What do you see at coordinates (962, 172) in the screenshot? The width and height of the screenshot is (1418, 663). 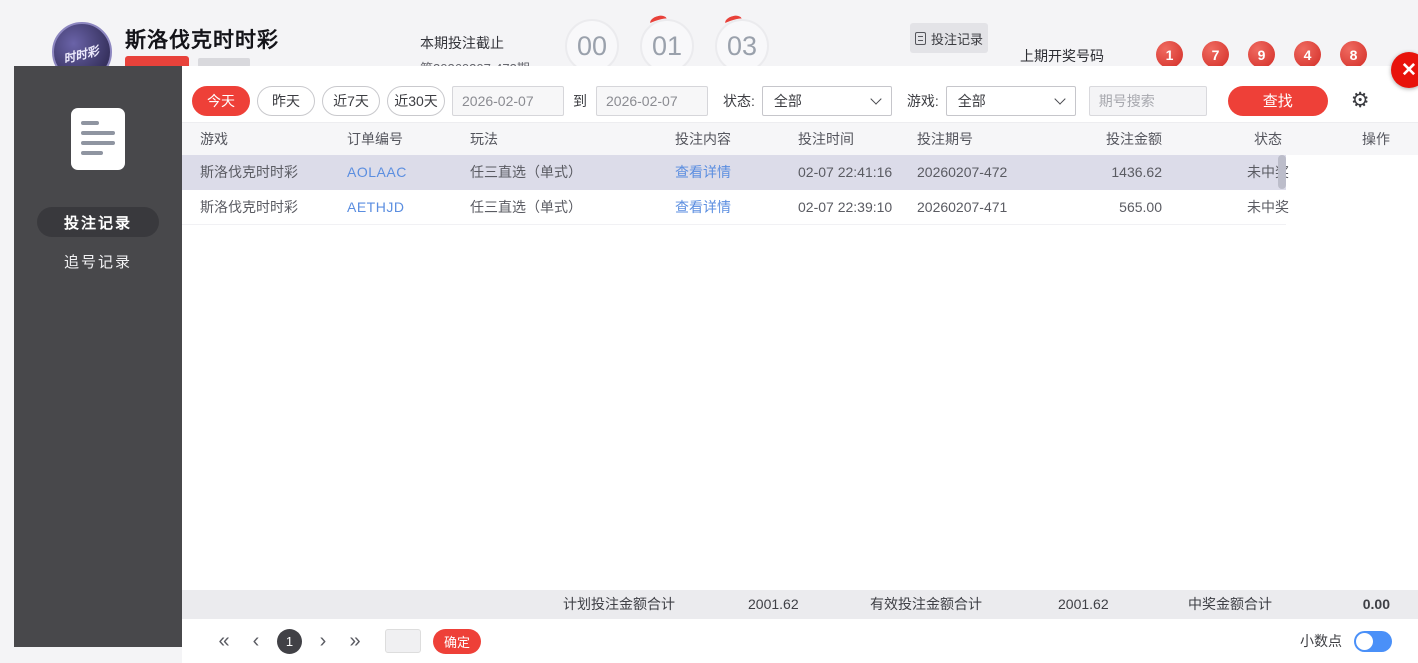 I see `cell-period: 20260207-472` at bounding box center [962, 172].